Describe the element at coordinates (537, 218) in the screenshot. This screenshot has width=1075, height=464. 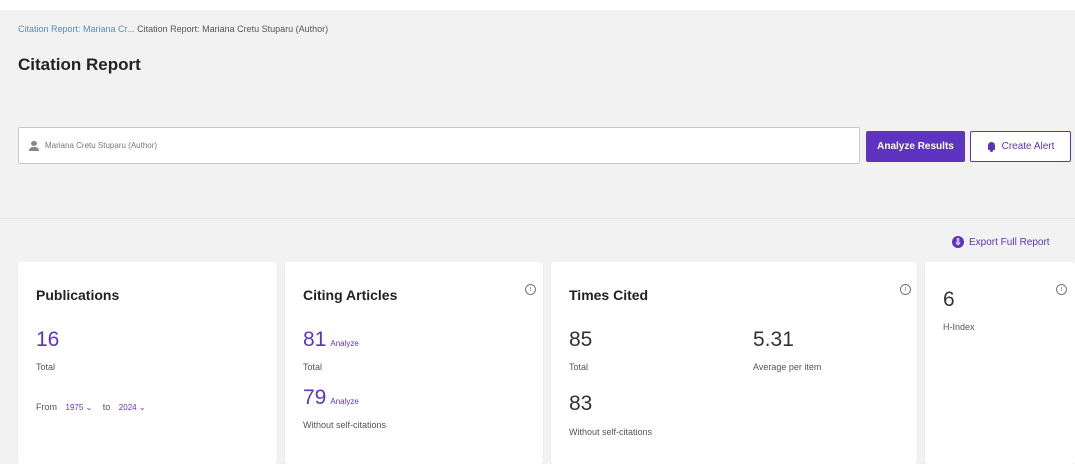
I see `divider` at that location.